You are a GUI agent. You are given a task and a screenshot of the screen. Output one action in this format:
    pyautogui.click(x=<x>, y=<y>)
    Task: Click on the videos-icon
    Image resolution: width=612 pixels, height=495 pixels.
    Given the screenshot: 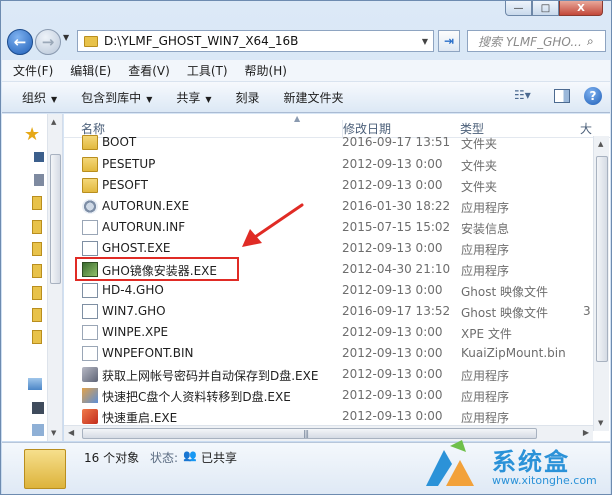 What is the action you would take?
    pyautogui.click(x=38, y=408)
    